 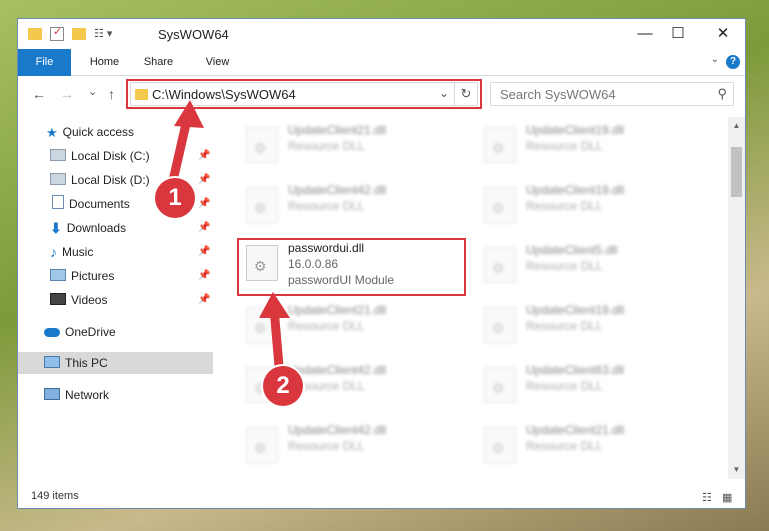 I want to click on sidebar-item-local-disk-d: Local Disk (D:), so click(x=100, y=180).